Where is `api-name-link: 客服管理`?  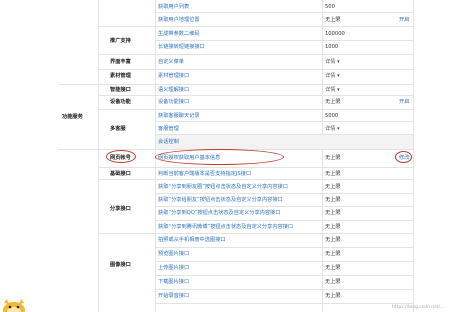
api-name-link: 客服管理 is located at coordinates (168, 129).